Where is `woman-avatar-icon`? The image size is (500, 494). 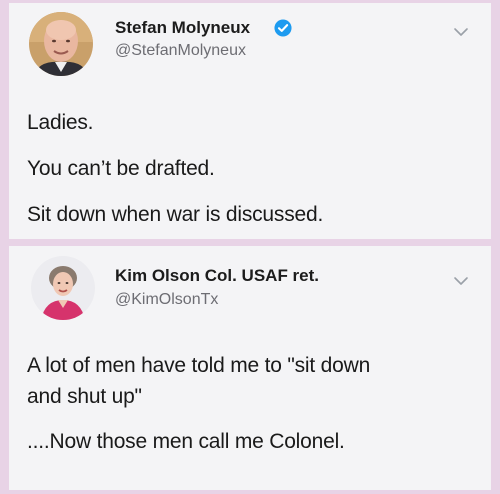
woman-avatar-icon is located at coordinates (63, 288).